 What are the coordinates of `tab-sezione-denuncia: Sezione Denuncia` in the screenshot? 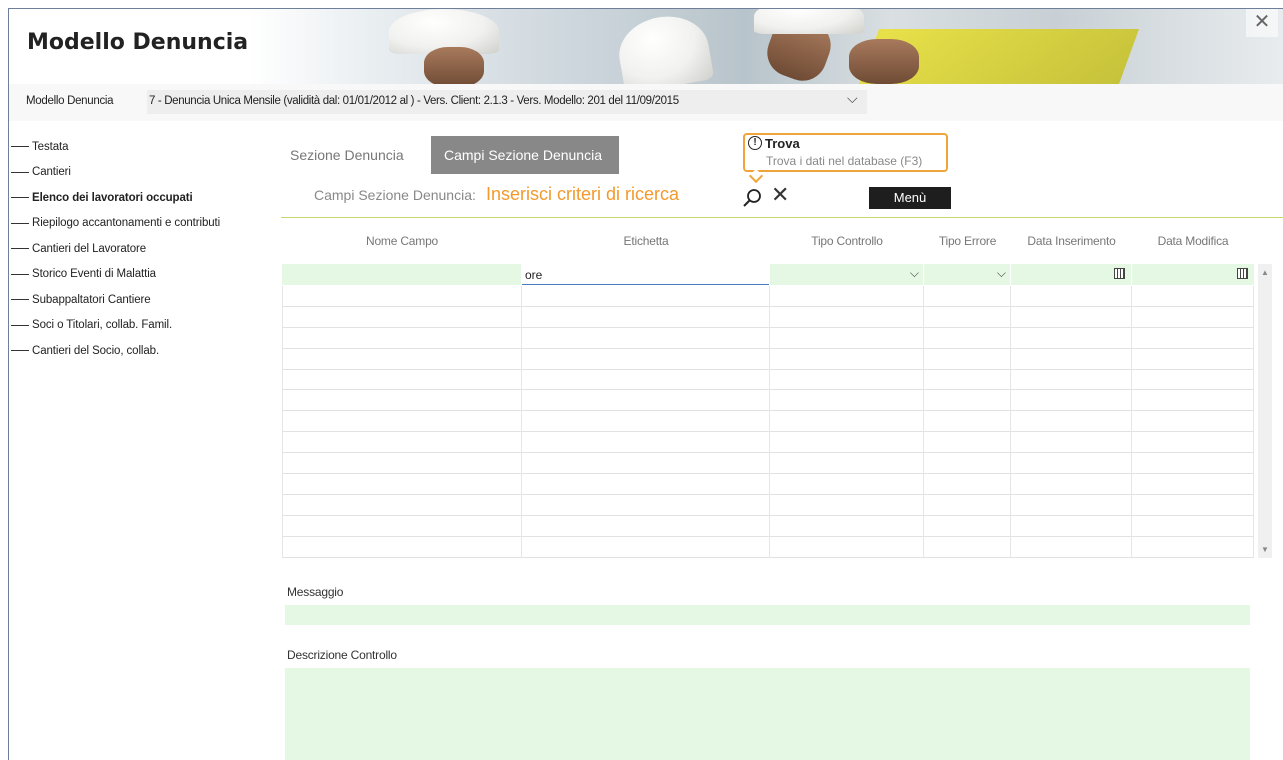 It's located at (350, 155).